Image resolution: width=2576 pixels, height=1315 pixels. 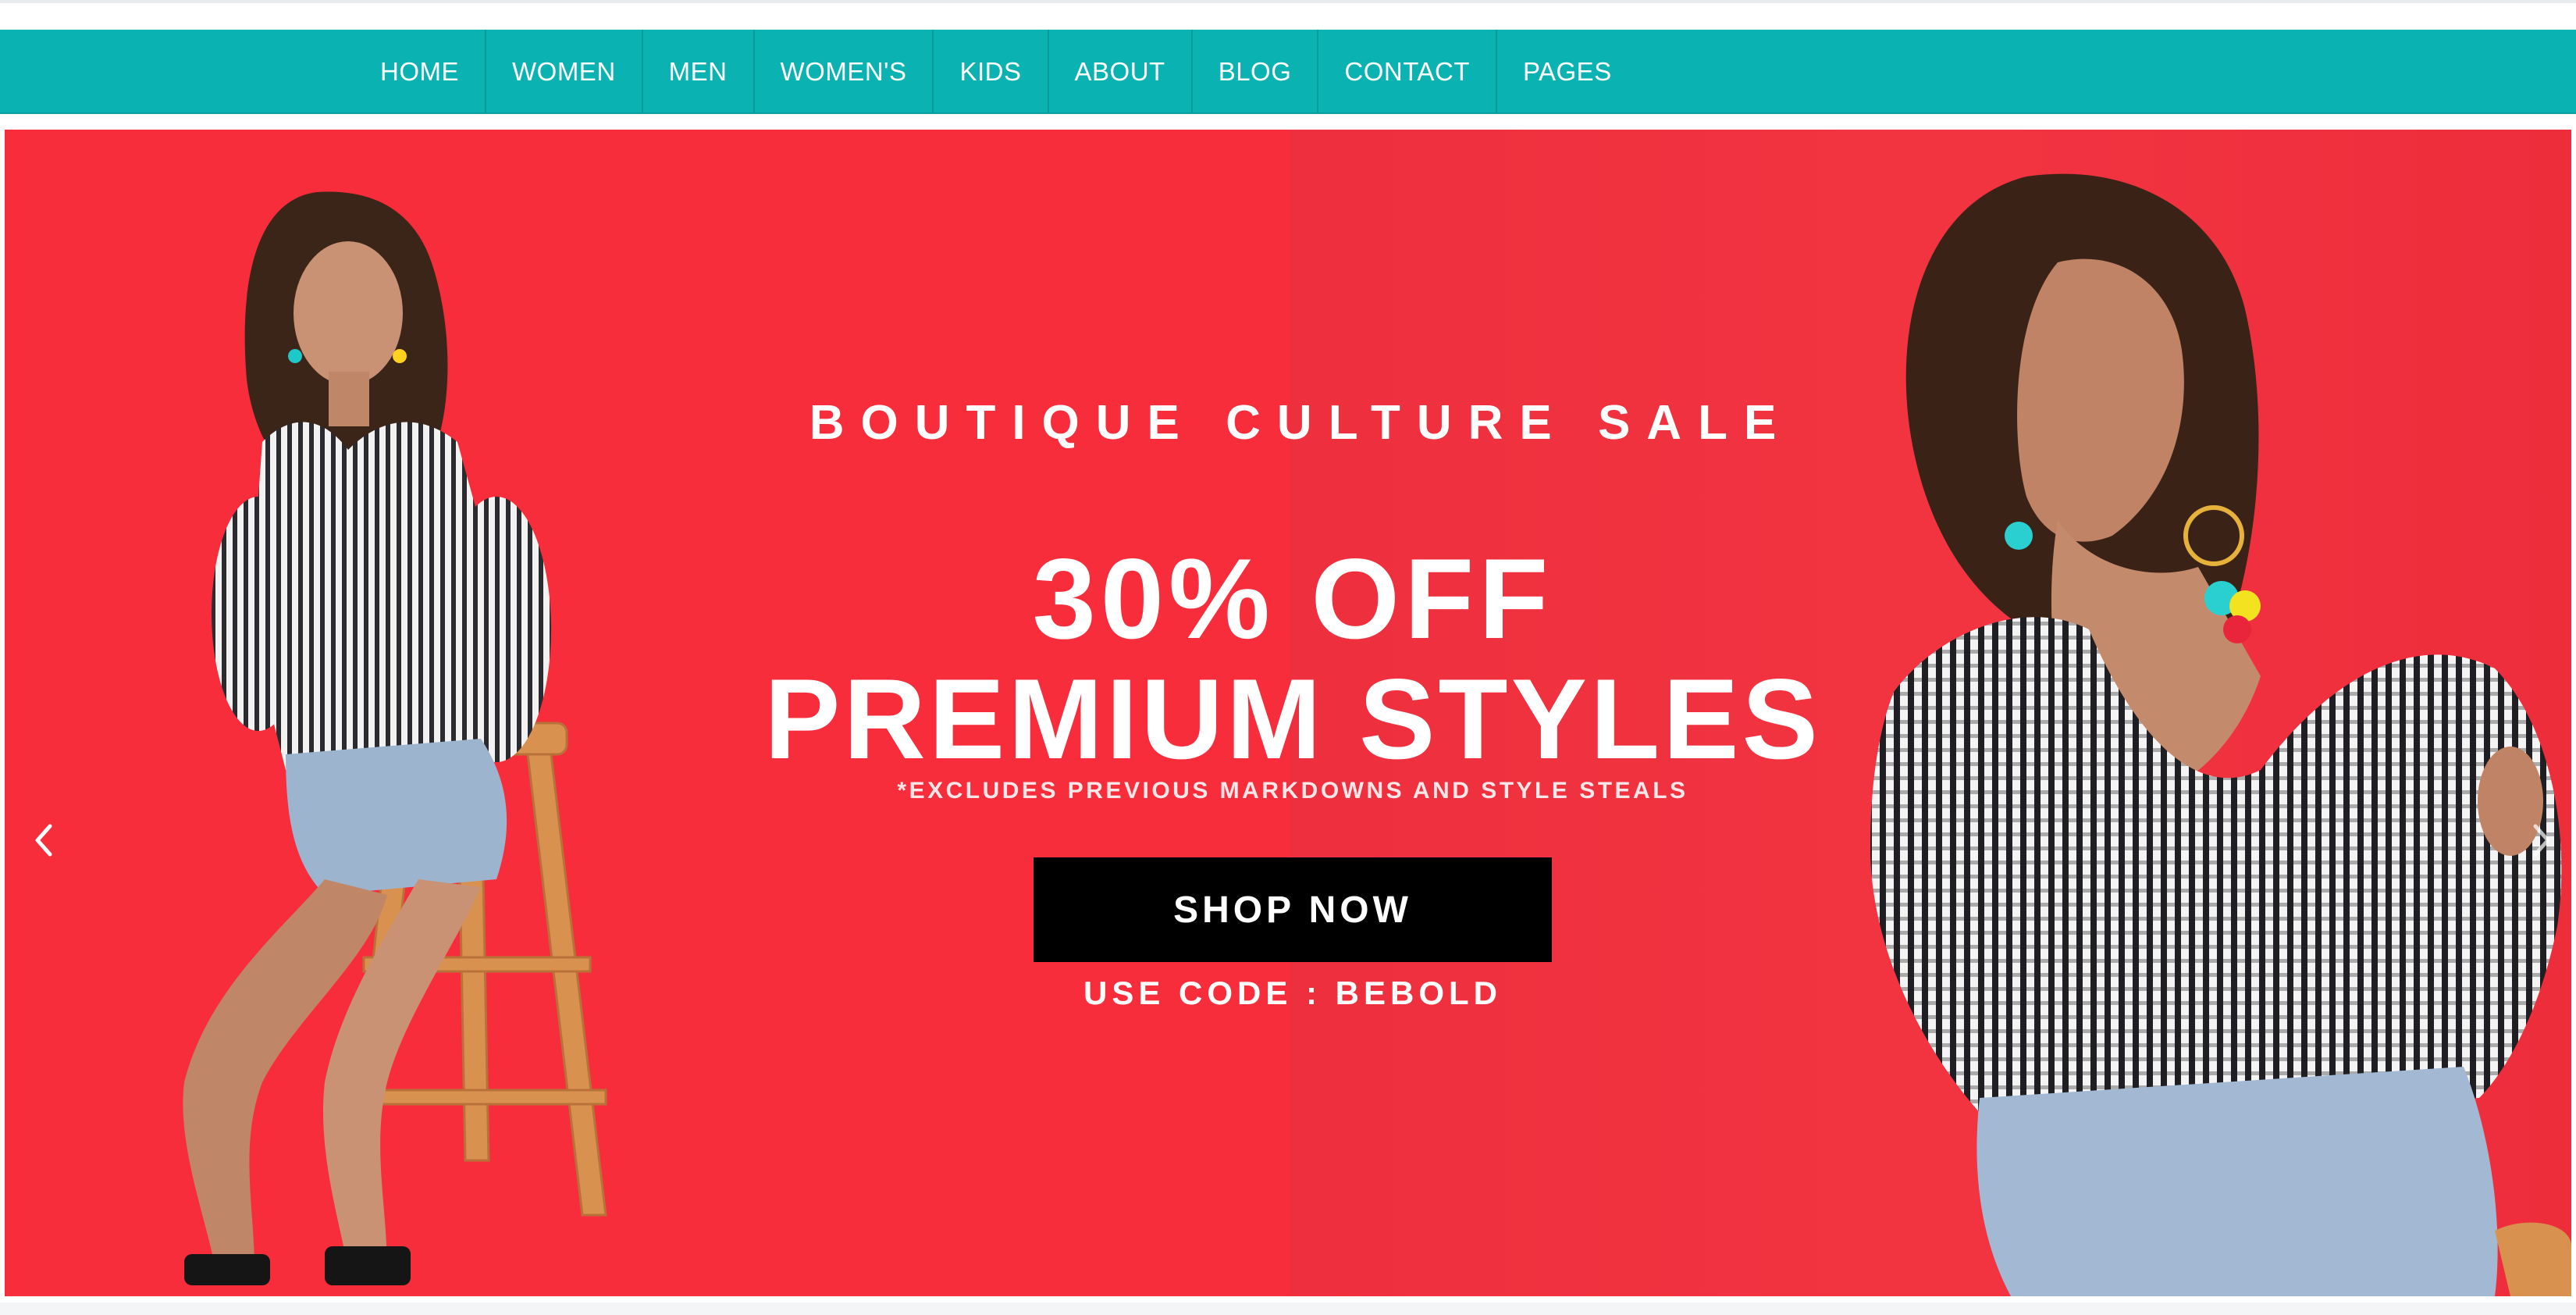 I want to click on nav-item-blog: BLOG, so click(x=1256, y=72).